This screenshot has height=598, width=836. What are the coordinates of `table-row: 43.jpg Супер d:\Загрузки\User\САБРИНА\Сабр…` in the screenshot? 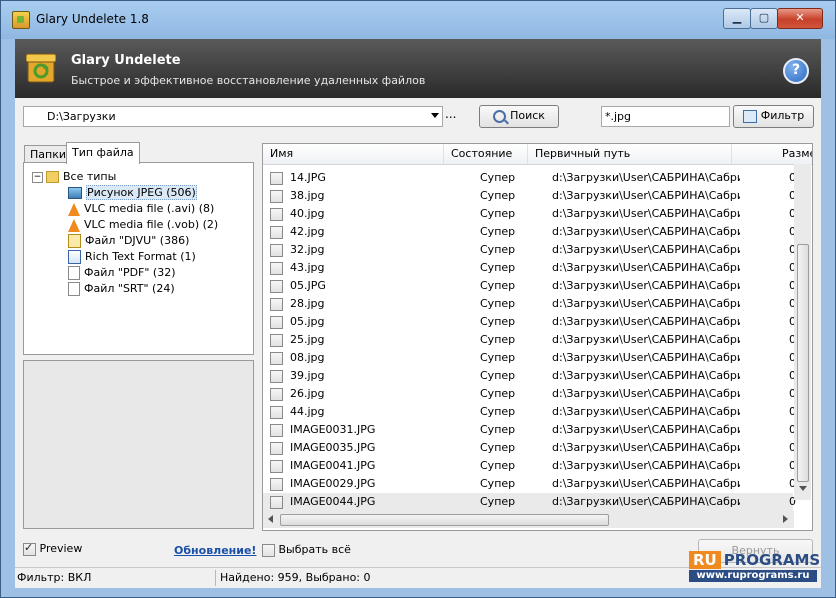 It's located at (529, 268).